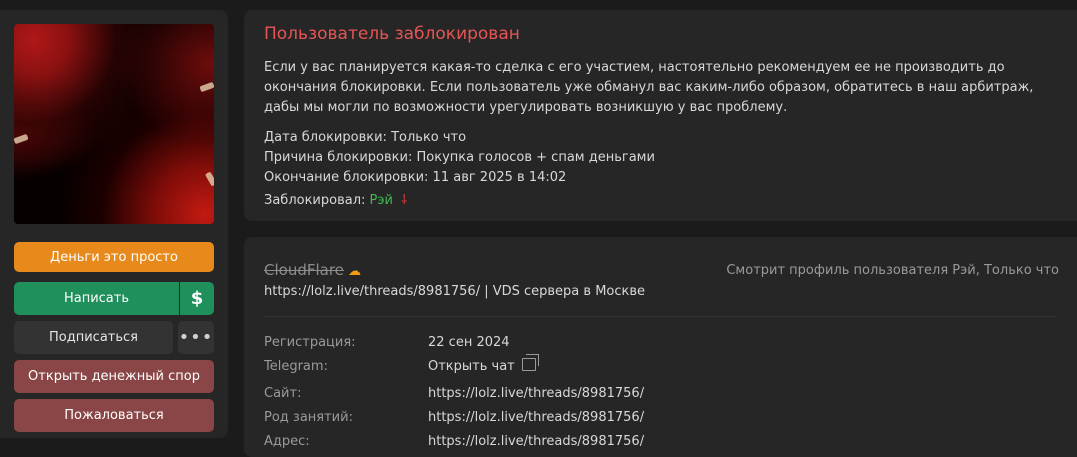 This screenshot has height=457, width=1077. I want to click on more-options-icon: •••, so click(196, 337).